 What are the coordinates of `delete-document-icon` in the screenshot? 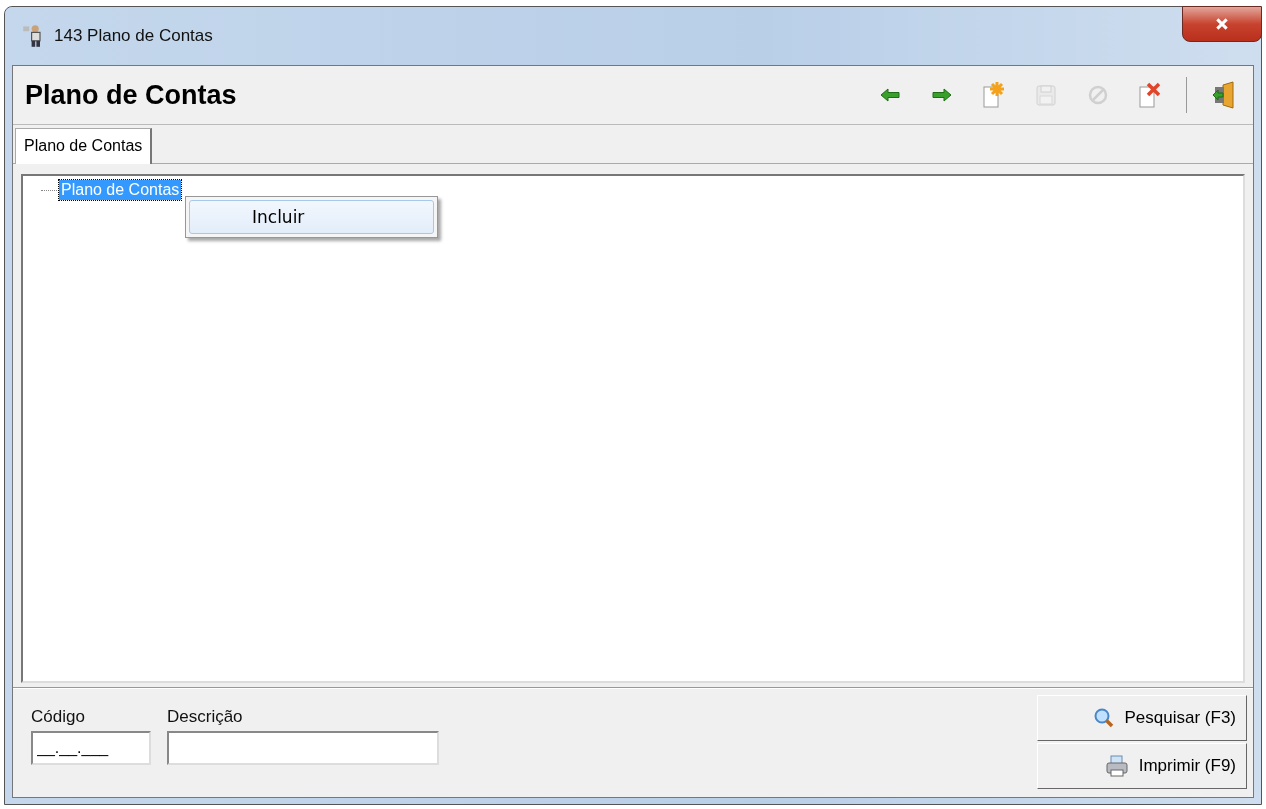 It's located at (1150, 95).